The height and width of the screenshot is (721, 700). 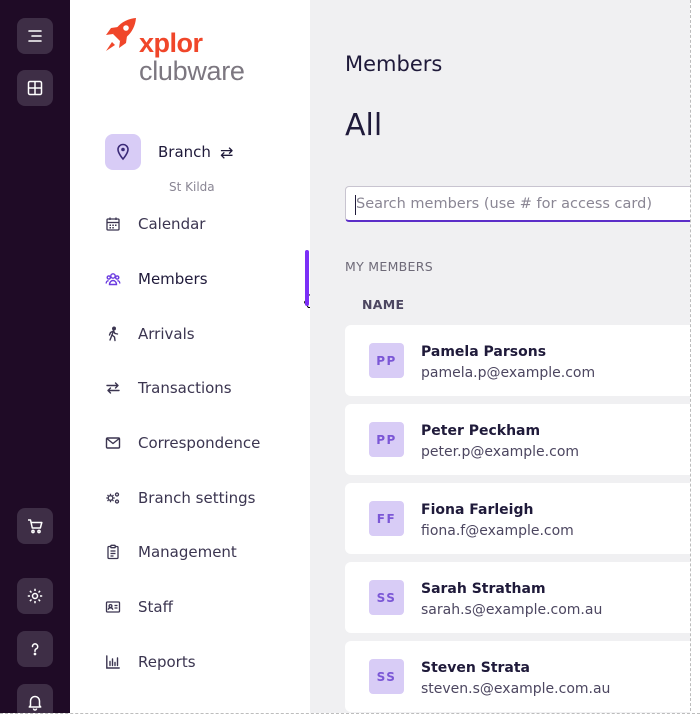 What do you see at coordinates (350, 717) in the screenshot?
I see `torn-edge-bottom` at bounding box center [350, 717].